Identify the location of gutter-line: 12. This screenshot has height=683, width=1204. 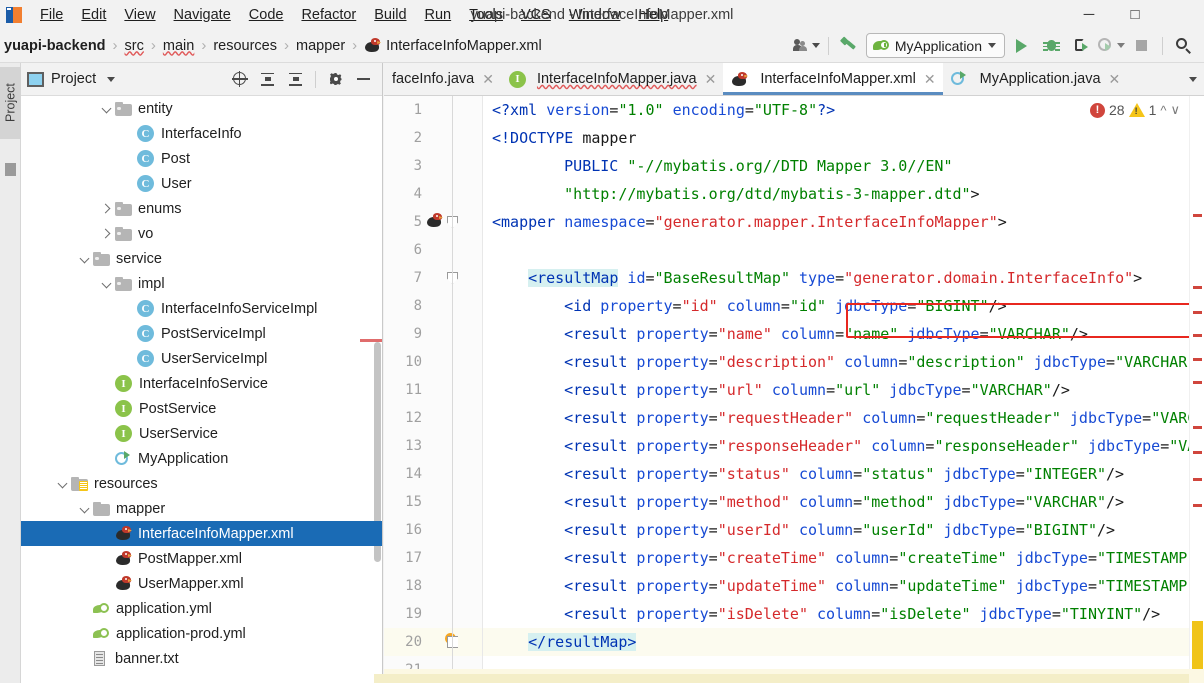
(433, 418).